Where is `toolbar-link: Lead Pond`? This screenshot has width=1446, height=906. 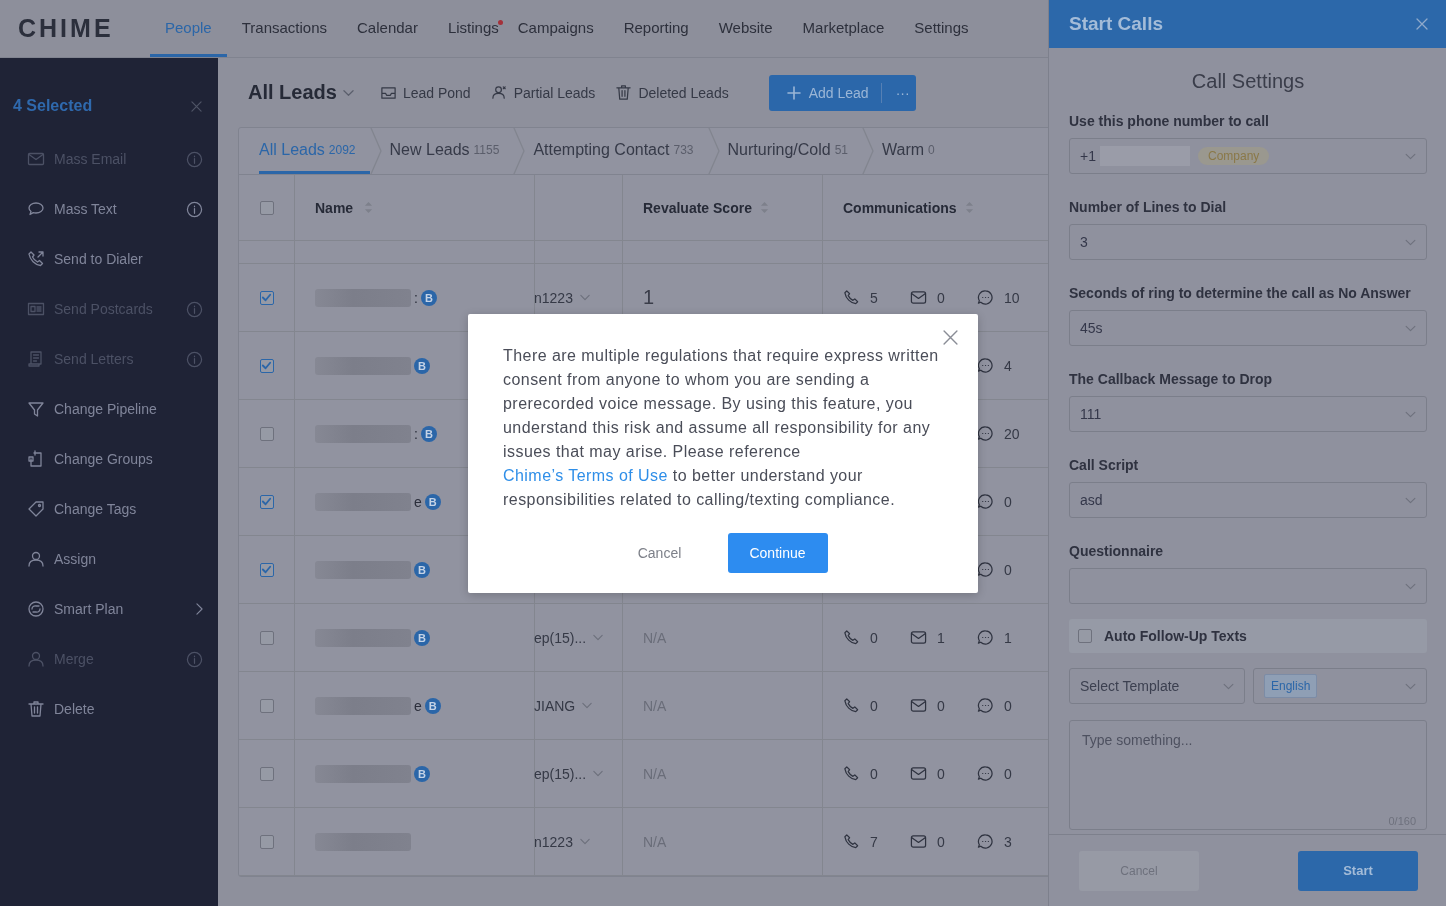 toolbar-link: Lead Pond is located at coordinates (425, 92).